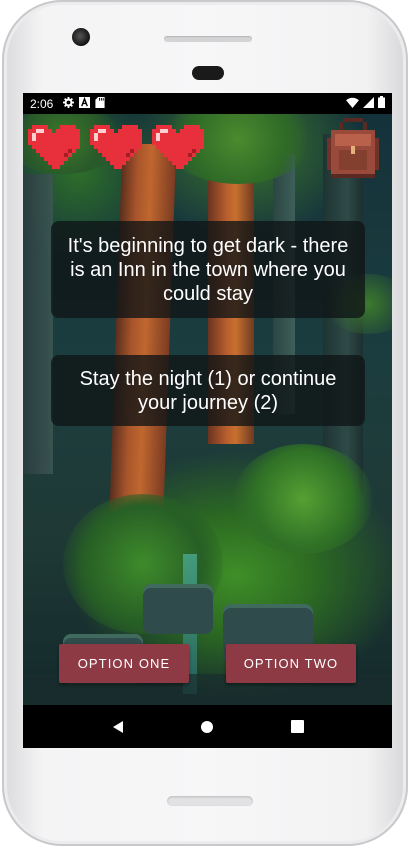 The height and width of the screenshot is (848, 412). I want to click on option-one-button: OPTION ONE, so click(124, 663).